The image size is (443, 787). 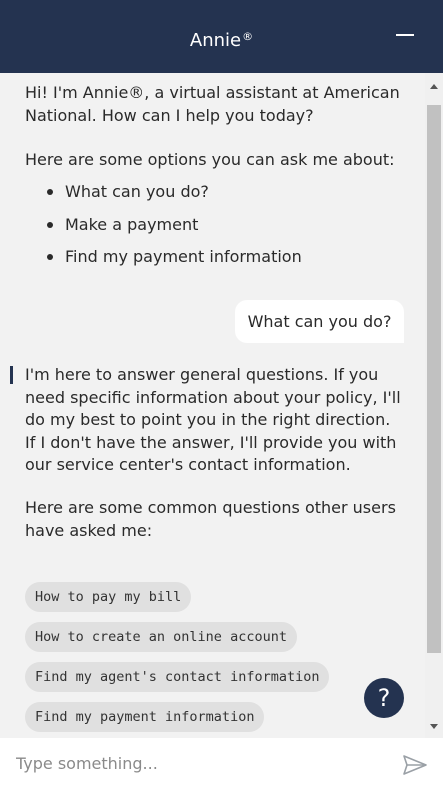 What do you see at coordinates (415, 765) in the screenshot?
I see `send-icon` at bounding box center [415, 765].